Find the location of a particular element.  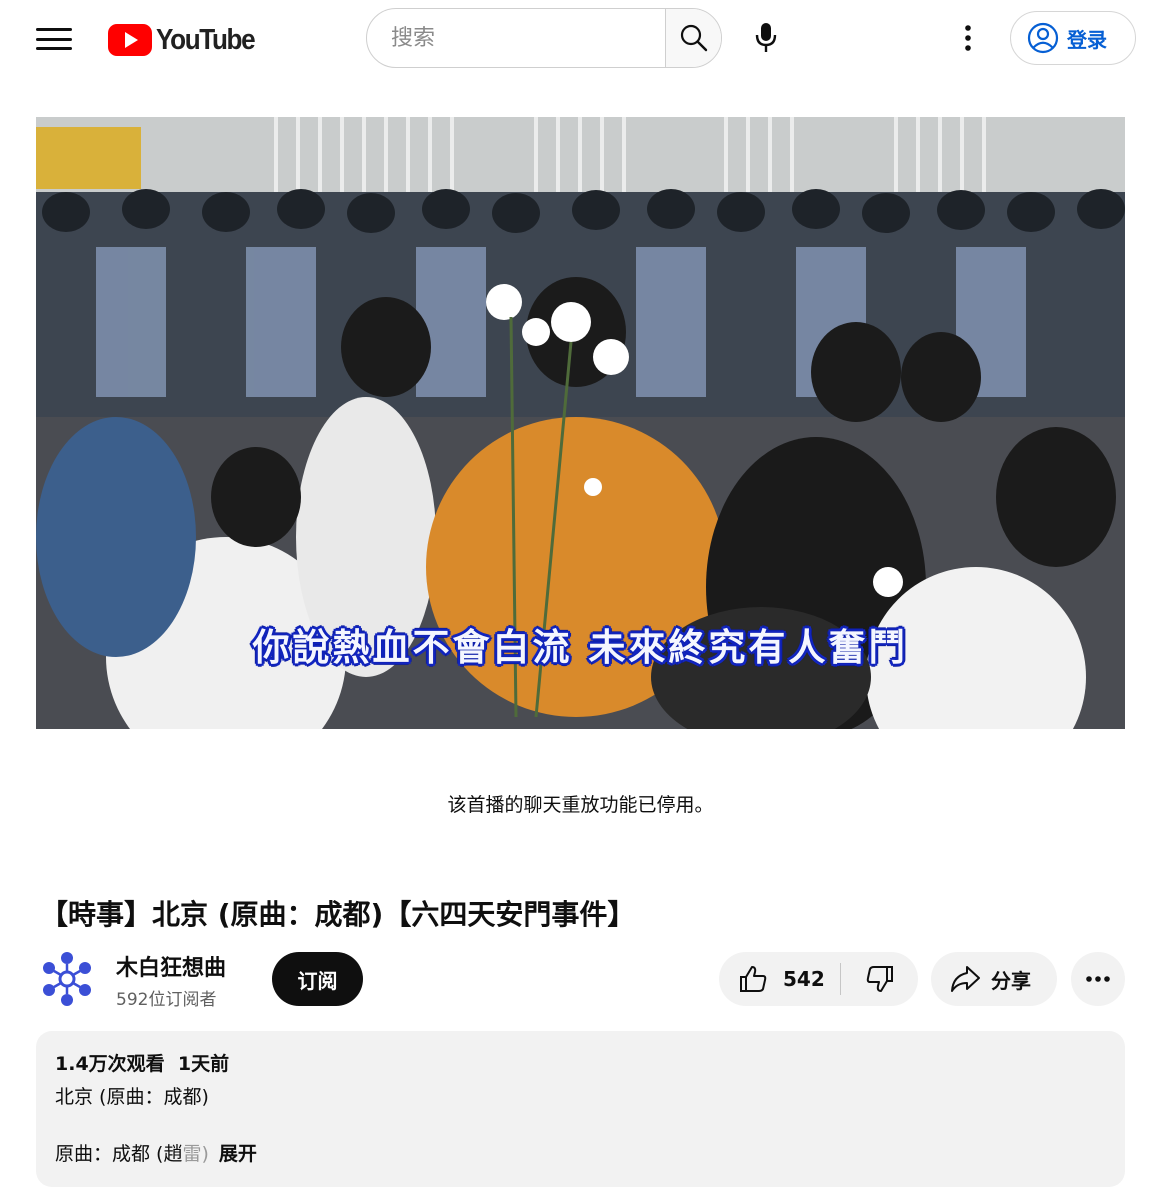

menu-button is located at coordinates (54, 39).